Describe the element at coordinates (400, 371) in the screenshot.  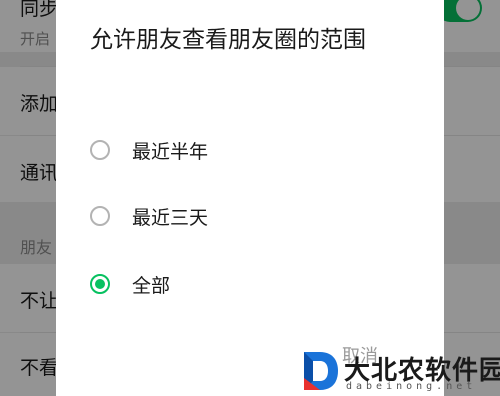
I see `watermark: 大北农软件园 dabeinong.net` at that location.